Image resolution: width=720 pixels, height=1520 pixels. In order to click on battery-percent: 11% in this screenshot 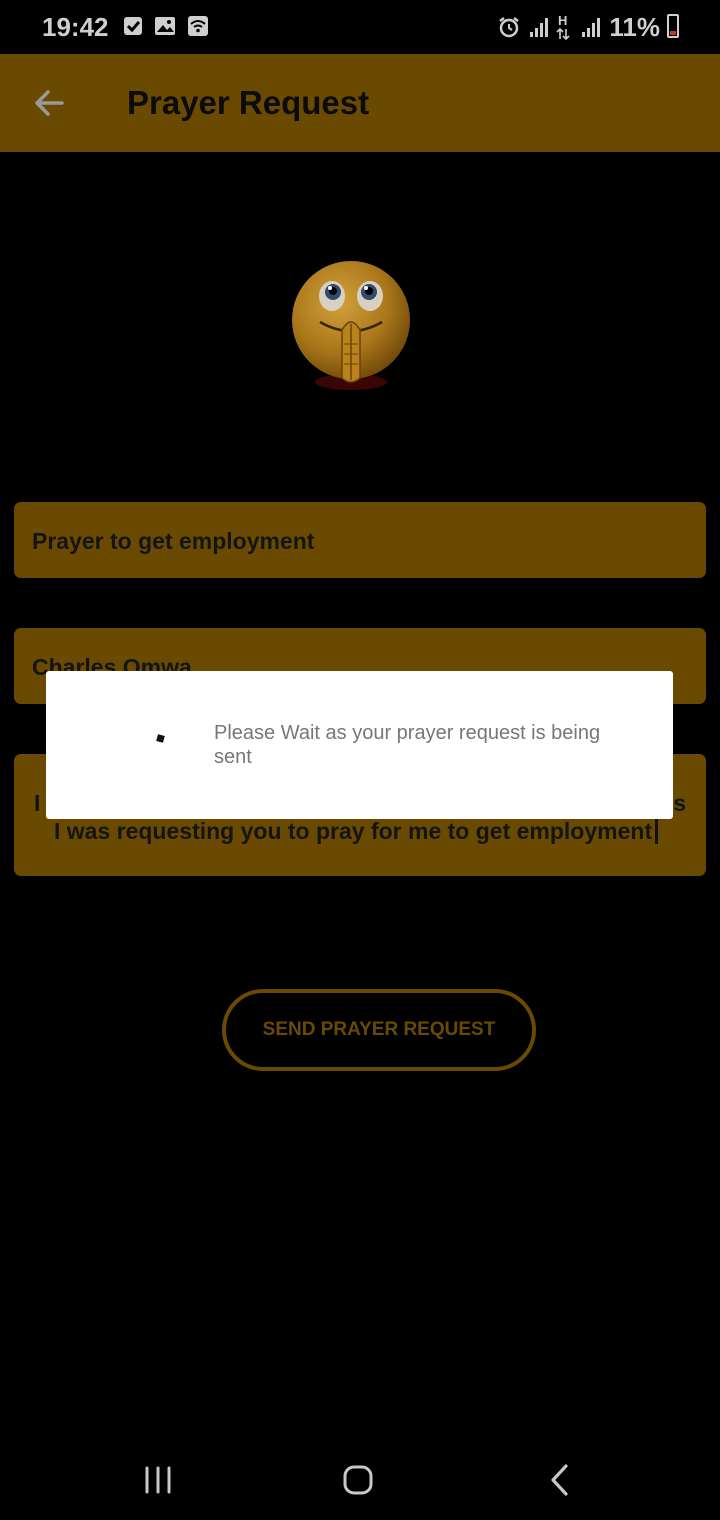, I will do `click(634, 27)`.